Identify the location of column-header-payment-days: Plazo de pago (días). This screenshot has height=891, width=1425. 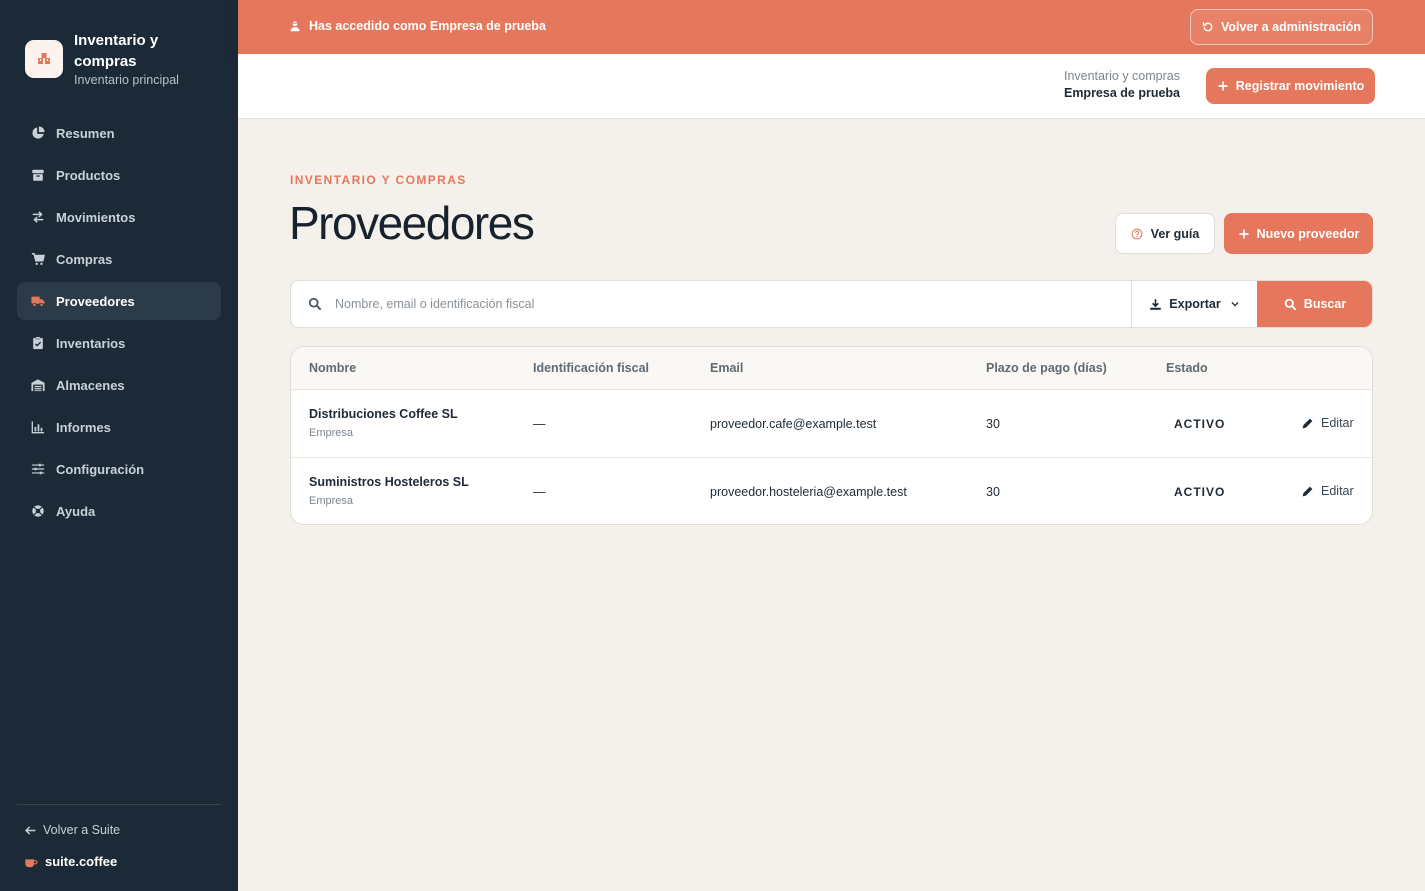
(1046, 368).